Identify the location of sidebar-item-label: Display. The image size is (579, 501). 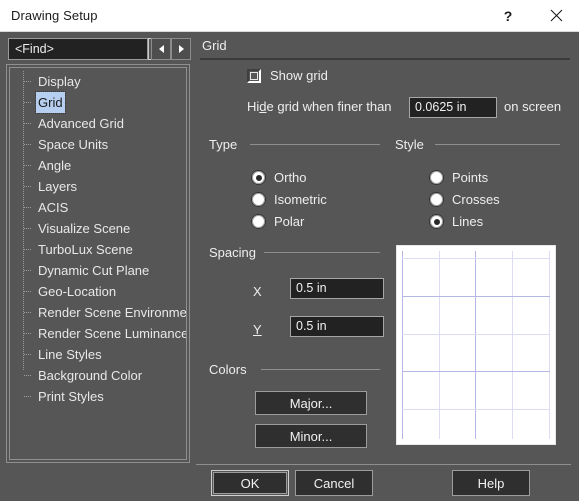
(59, 81).